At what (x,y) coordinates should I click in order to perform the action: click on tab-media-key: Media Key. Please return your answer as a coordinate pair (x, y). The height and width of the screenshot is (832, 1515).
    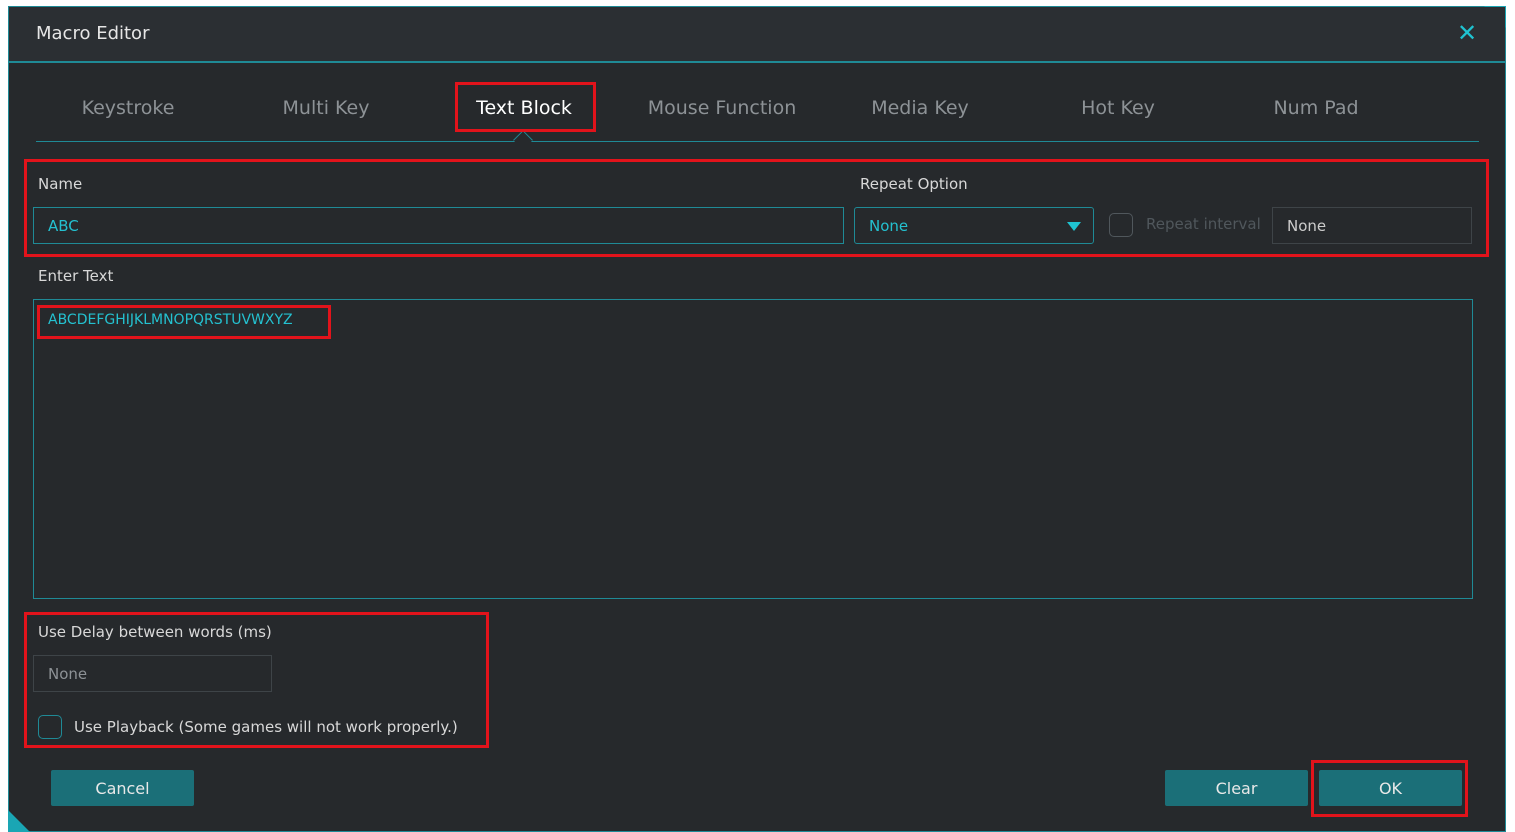
    Looking at the image, I should click on (920, 110).